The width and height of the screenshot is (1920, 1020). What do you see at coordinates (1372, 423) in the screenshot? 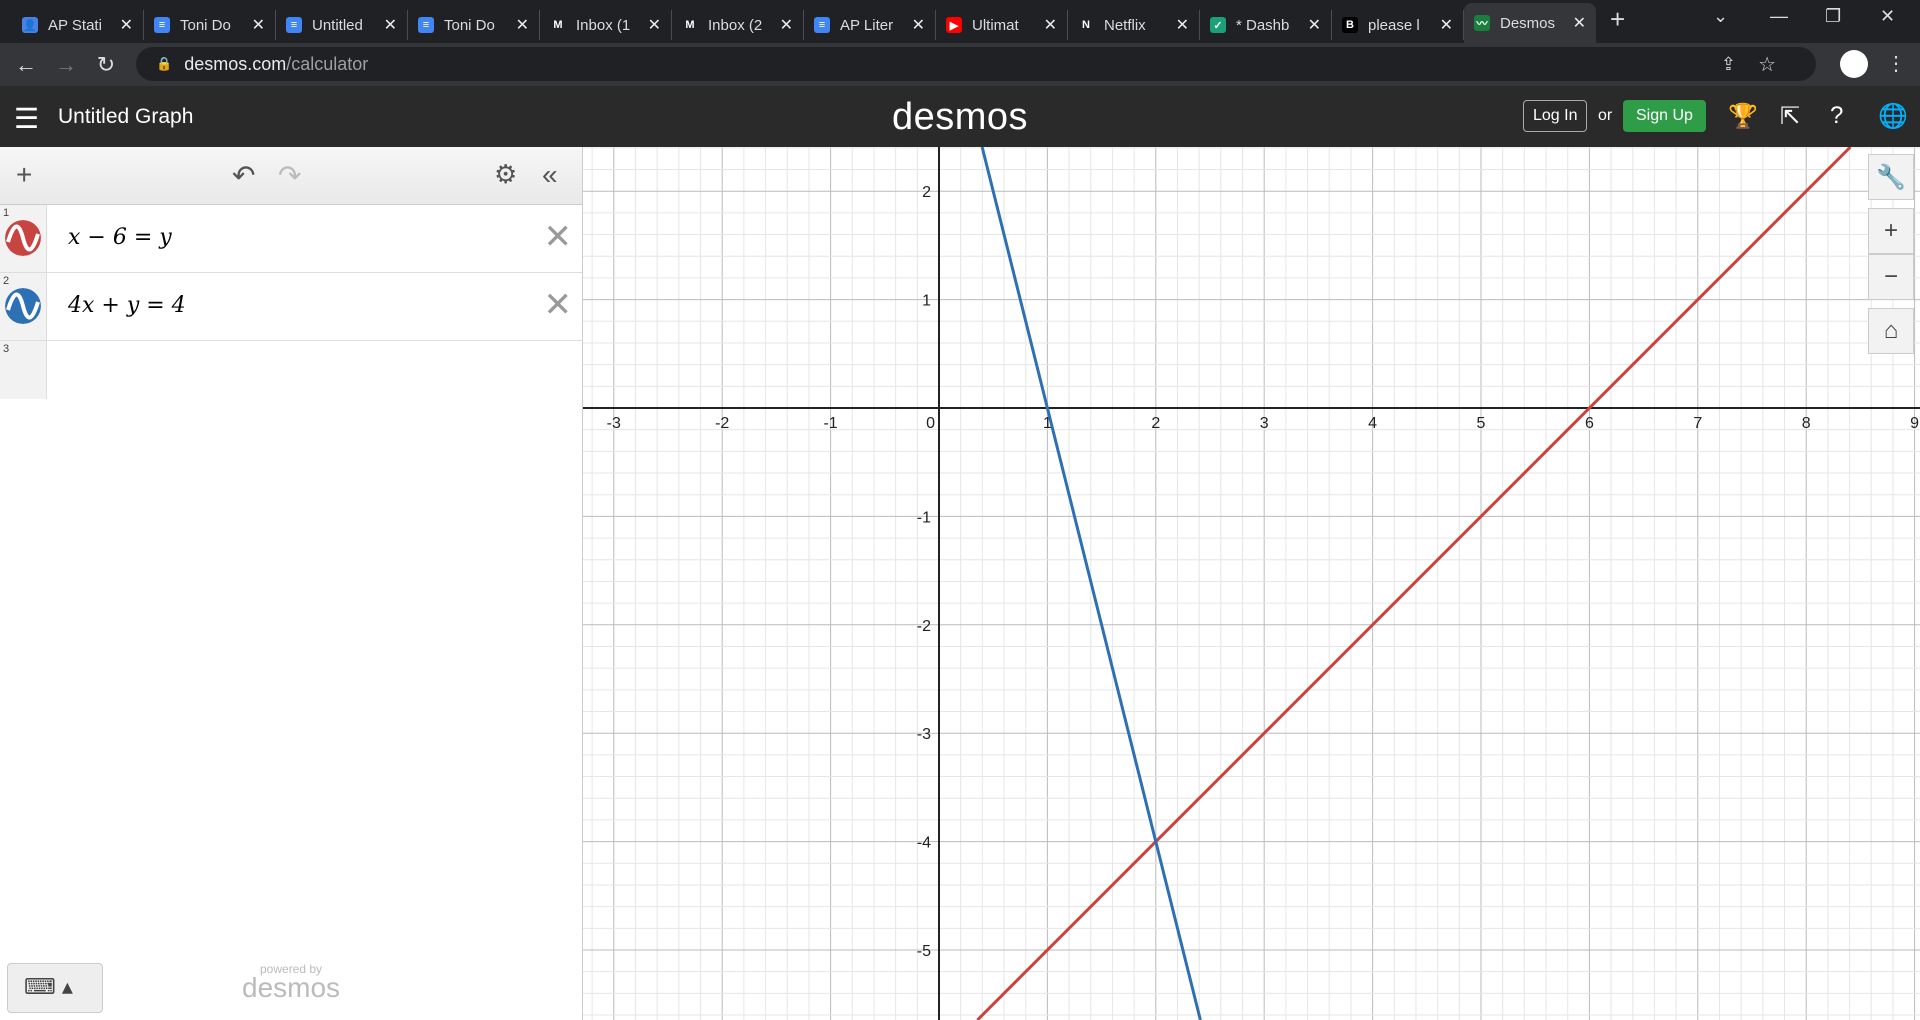
I see `x-tick-label: 4` at bounding box center [1372, 423].